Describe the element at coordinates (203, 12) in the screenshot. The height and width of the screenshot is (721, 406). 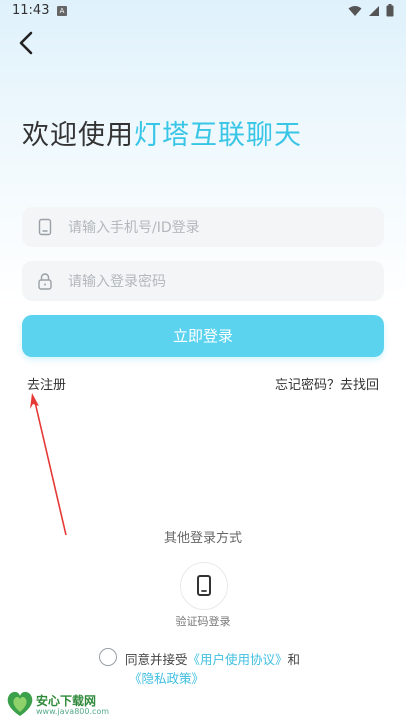
I see `status-bar: 11:43 A` at that location.